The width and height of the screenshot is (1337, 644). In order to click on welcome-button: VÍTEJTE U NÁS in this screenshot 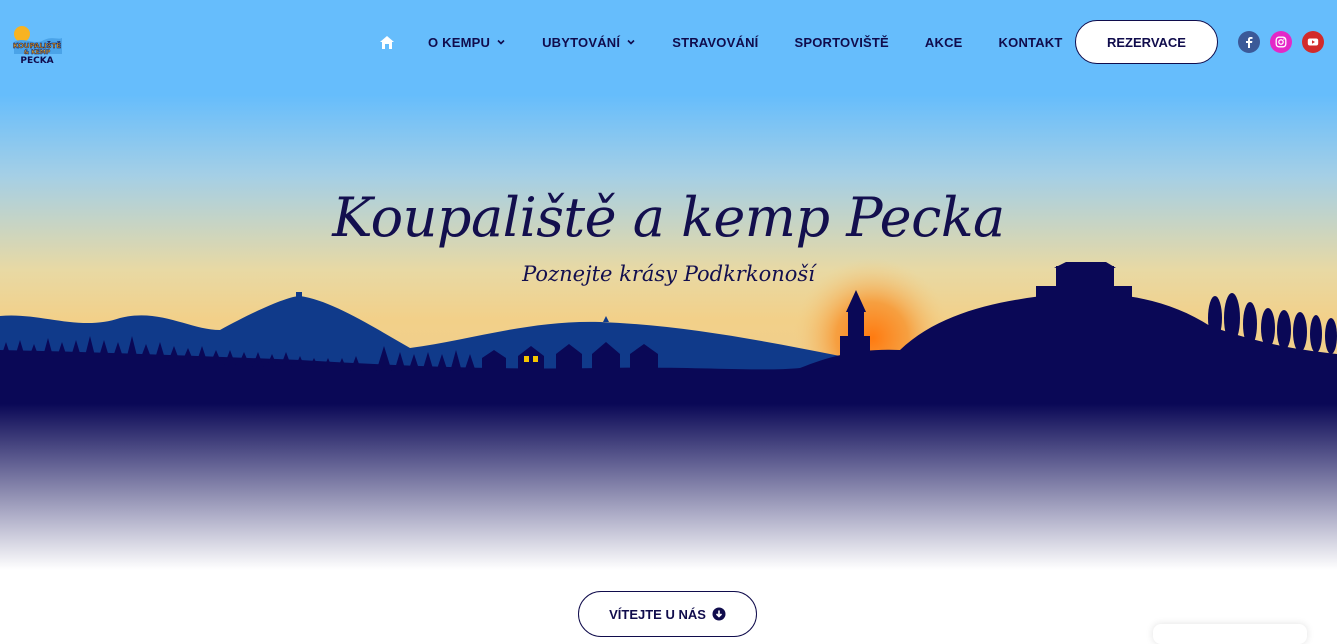, I will do `click(667, 614)`.